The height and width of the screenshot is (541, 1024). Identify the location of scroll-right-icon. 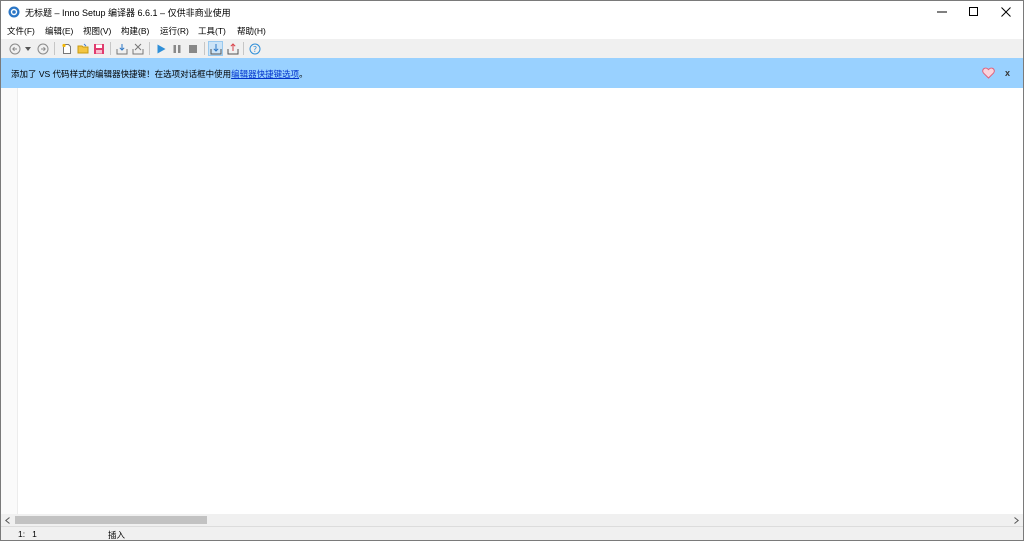
(1016, 520).